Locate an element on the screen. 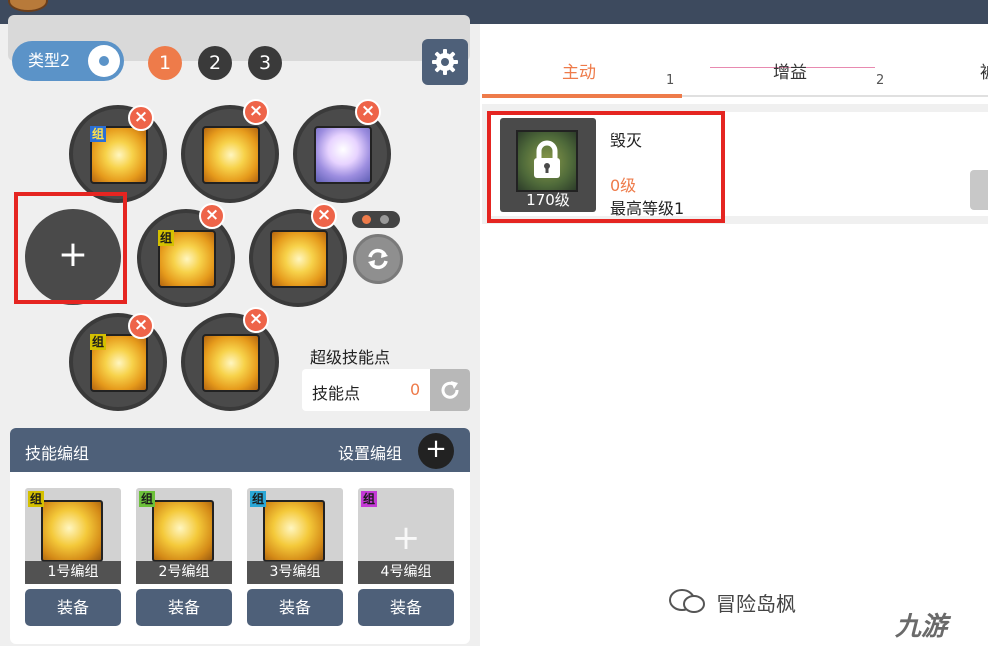 The width and height of the screenshot is (988, 646). super-skill-point-title: 超级技能点 is located at coordinates (350, 357).